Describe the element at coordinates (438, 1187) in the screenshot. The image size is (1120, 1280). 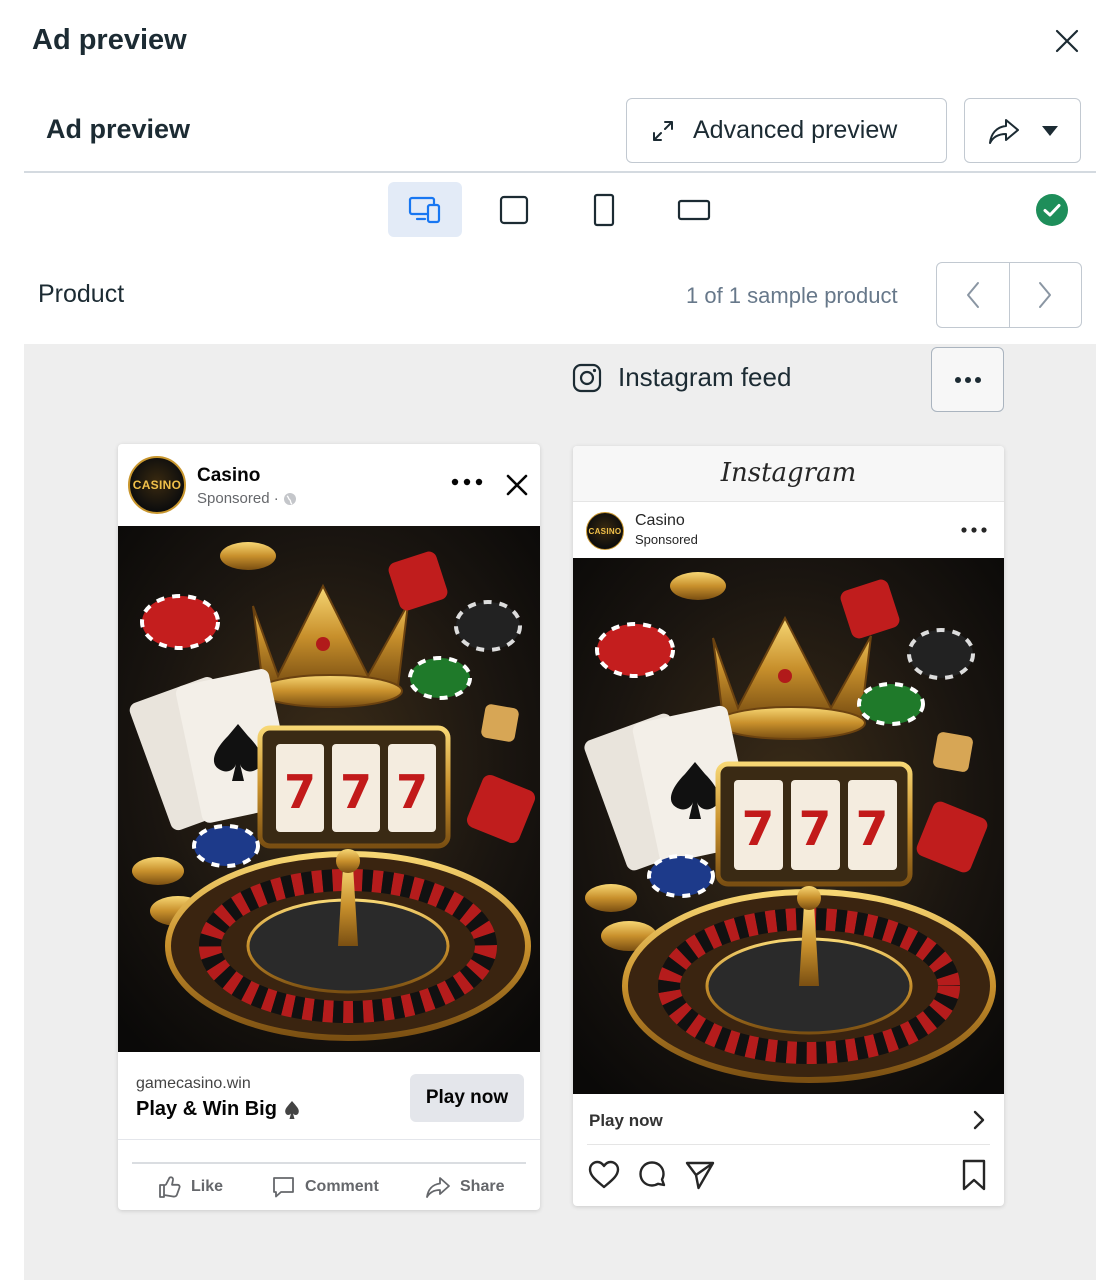
I see `share-icon` at that location.